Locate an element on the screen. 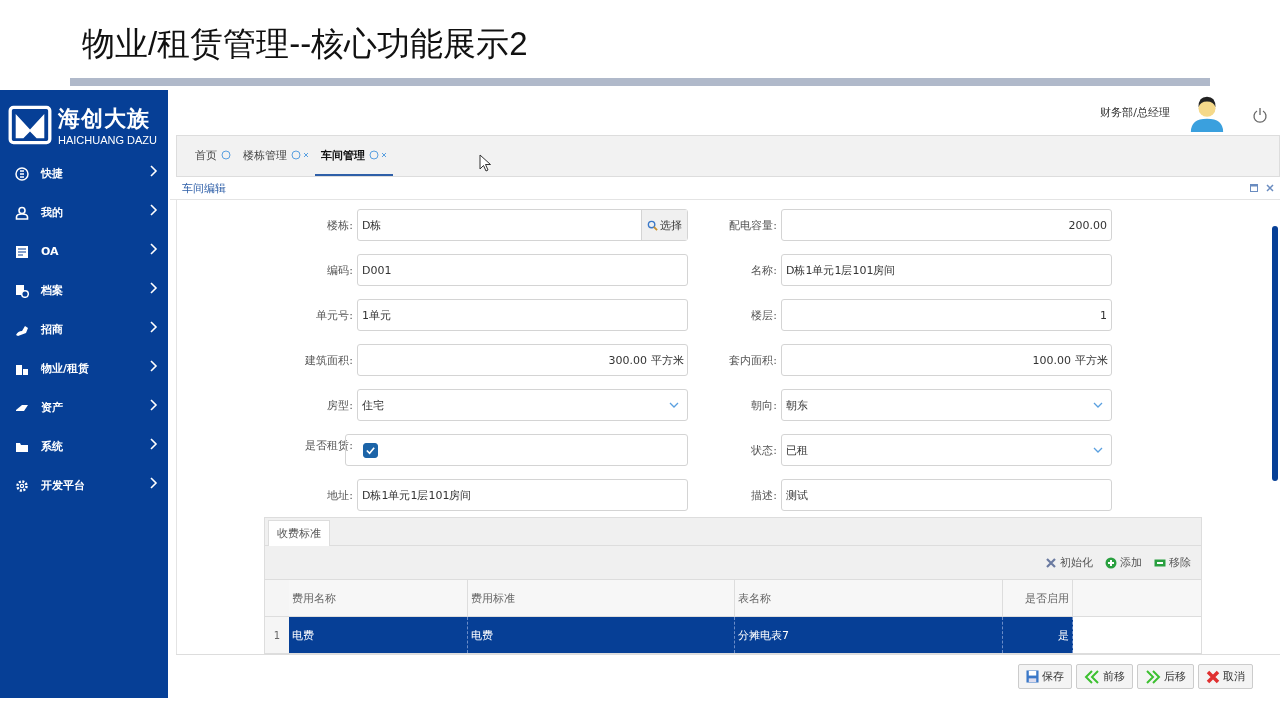  field-label: 配电容量: is located at coordinates (752, 225).